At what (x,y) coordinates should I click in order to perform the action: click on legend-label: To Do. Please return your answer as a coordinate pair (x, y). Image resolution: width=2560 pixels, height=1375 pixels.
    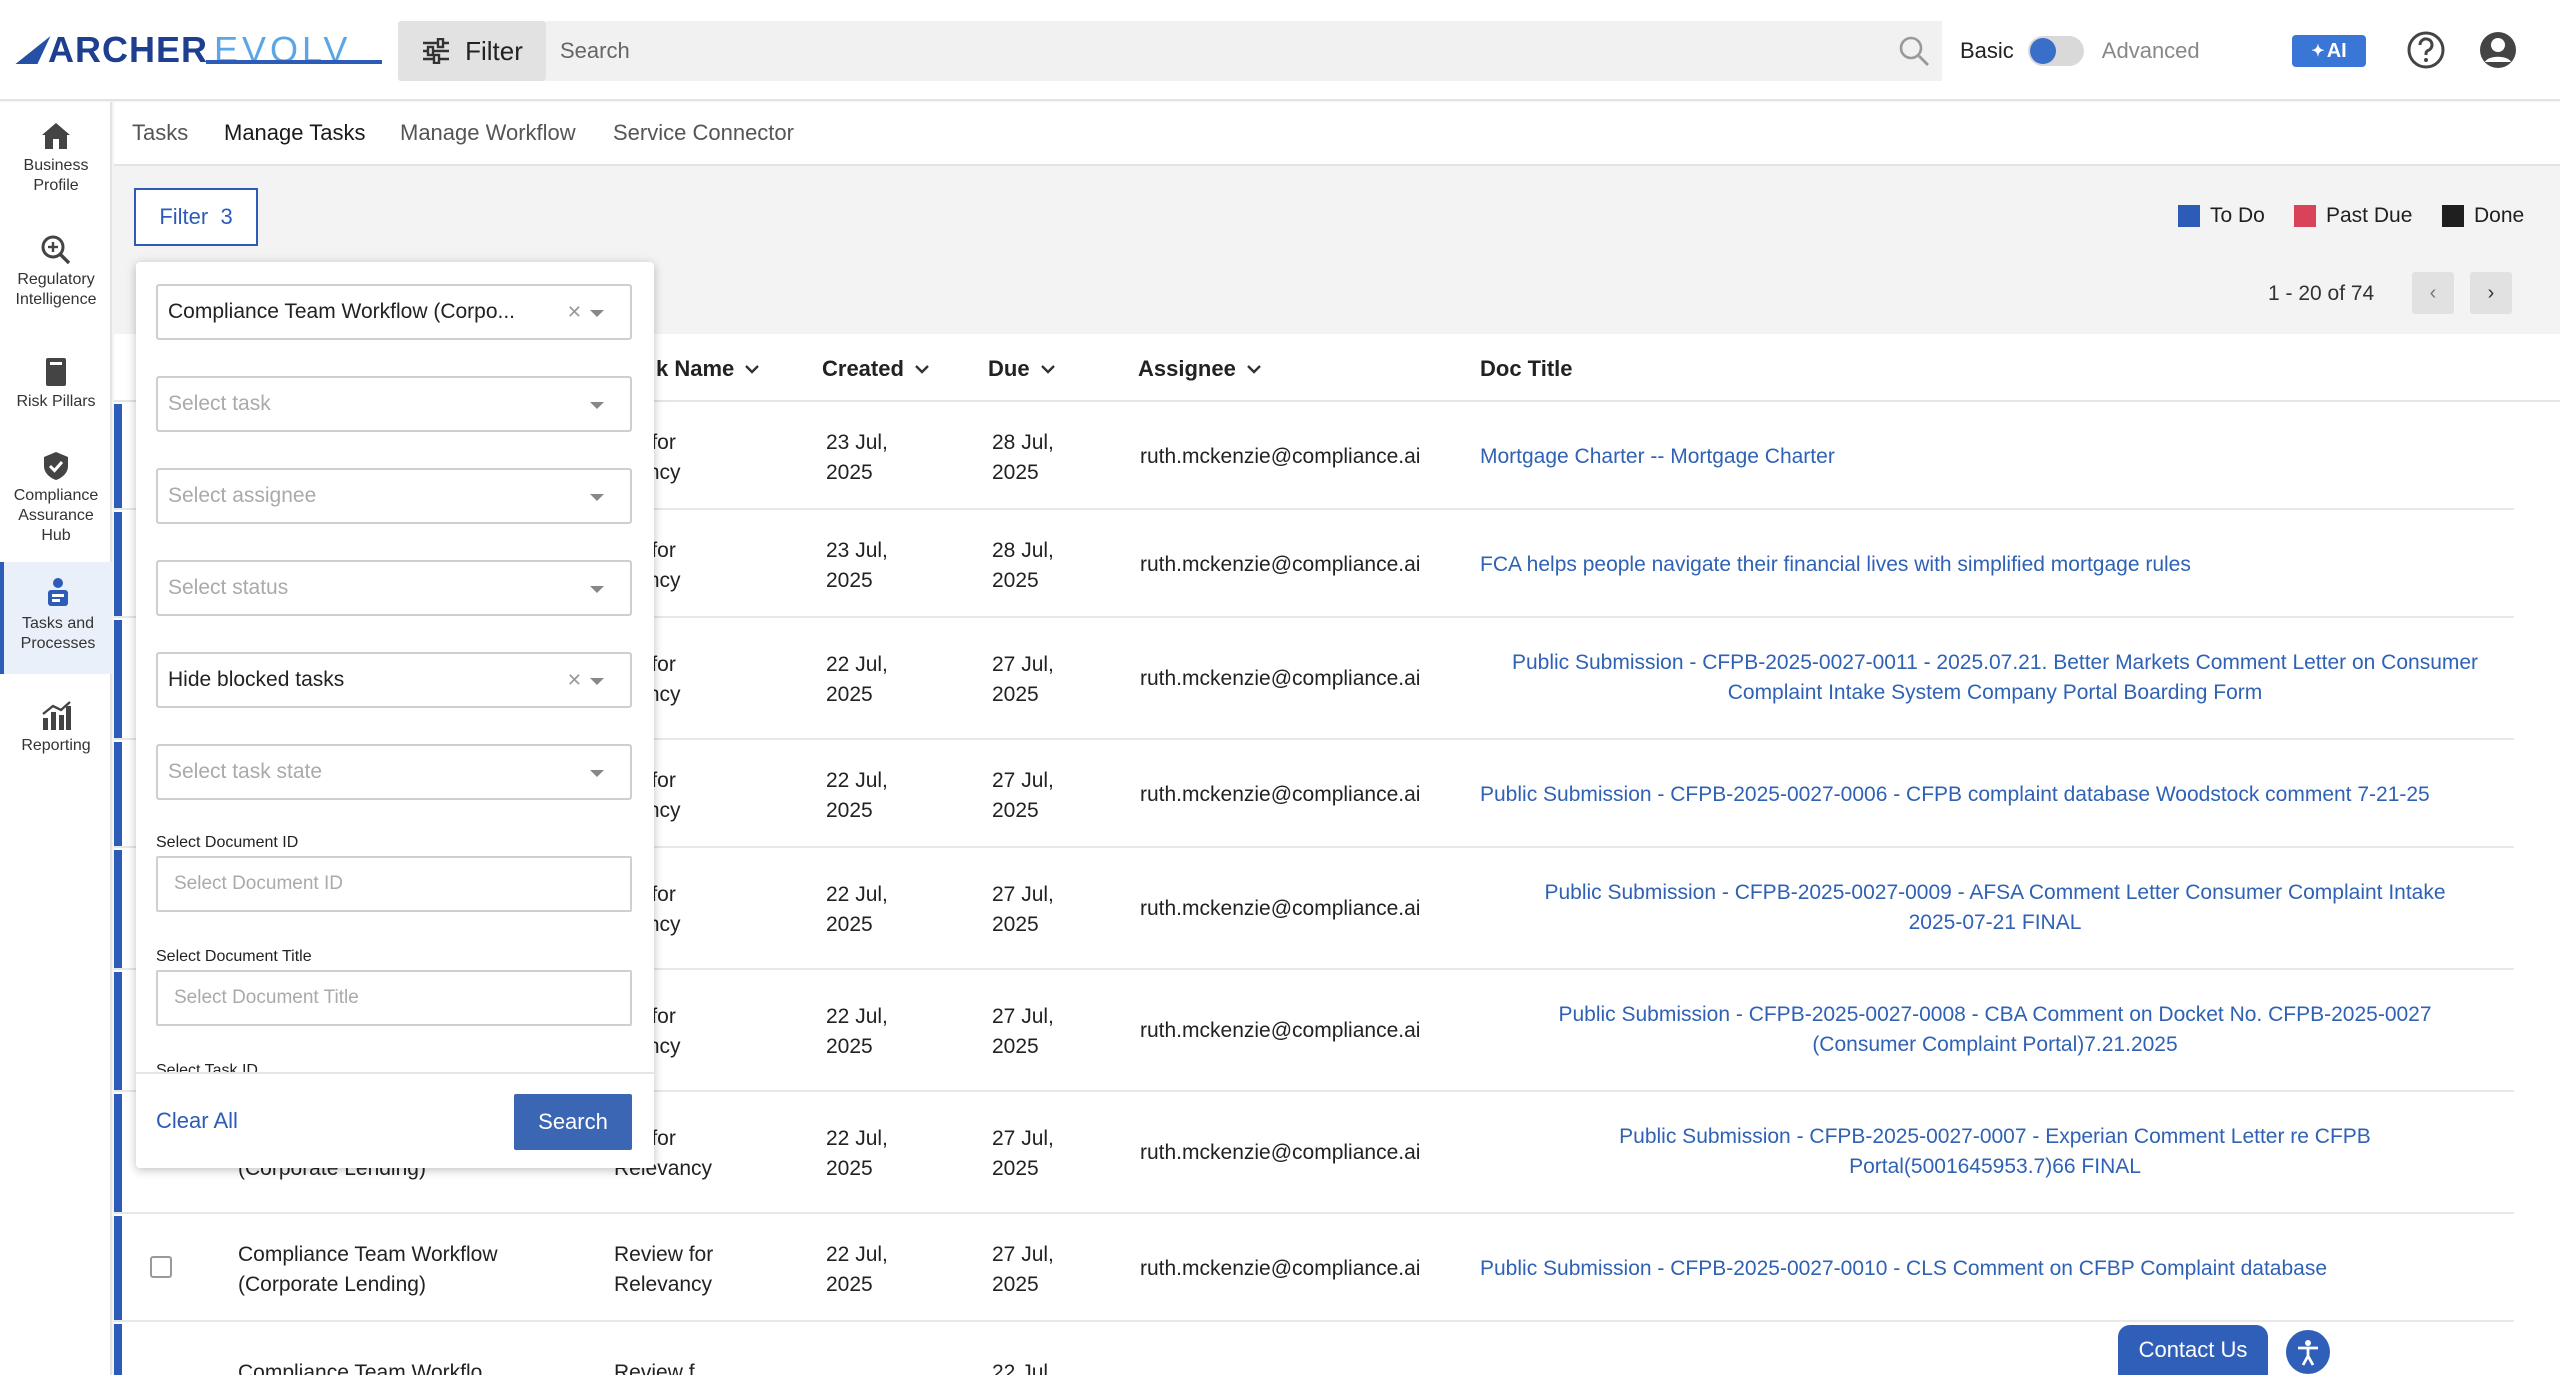
    Looking at the image, I should click on (2237, 215).